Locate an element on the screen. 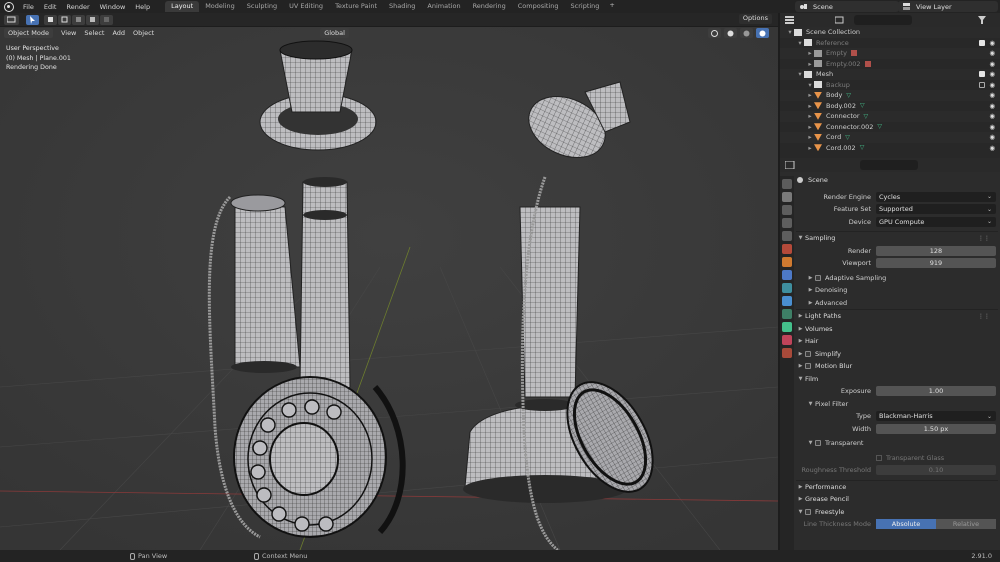 The width and height of the screenshot is (1000, 562). outliner-row: ▾ Scene Collection is located at coordinates (890, 32).